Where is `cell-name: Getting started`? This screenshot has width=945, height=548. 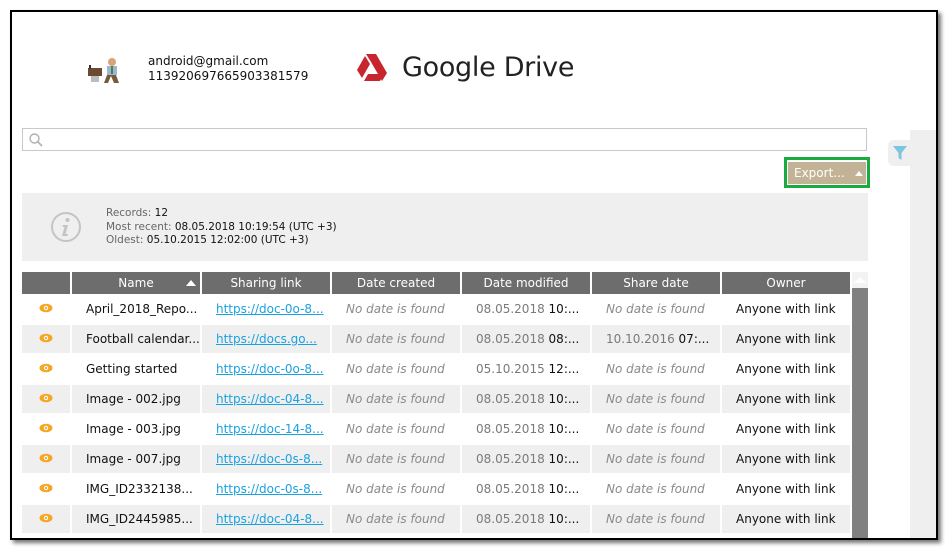 cell-name: Getting started is located at coordinates (136, 370).